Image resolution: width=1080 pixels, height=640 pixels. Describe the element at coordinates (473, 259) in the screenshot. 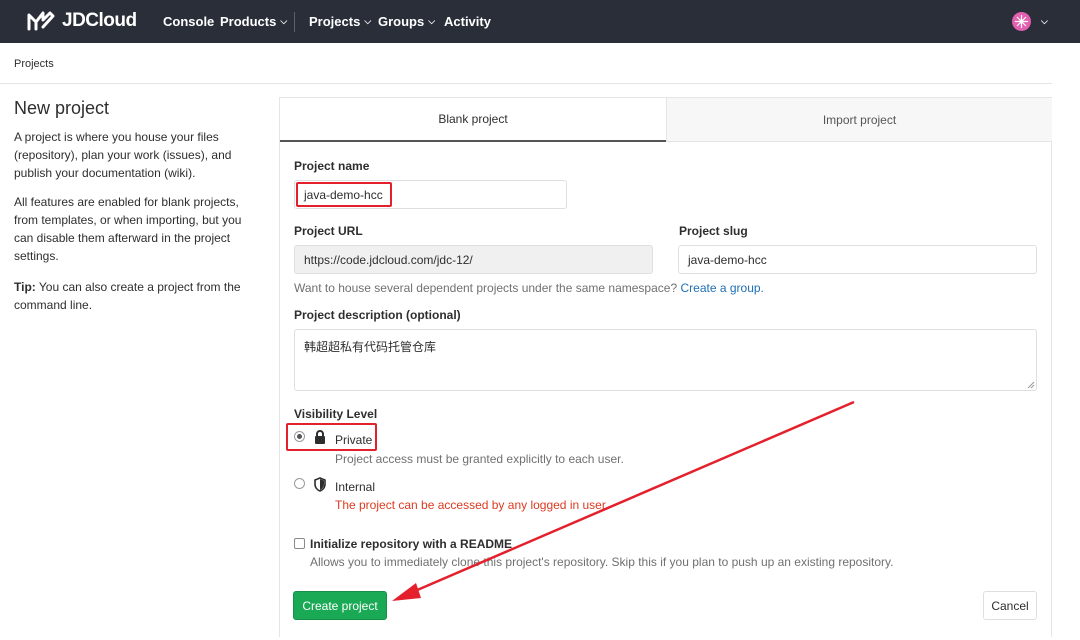

I see `project-url-input: https://code.jdcloud.com/jdc-12/` at that location.